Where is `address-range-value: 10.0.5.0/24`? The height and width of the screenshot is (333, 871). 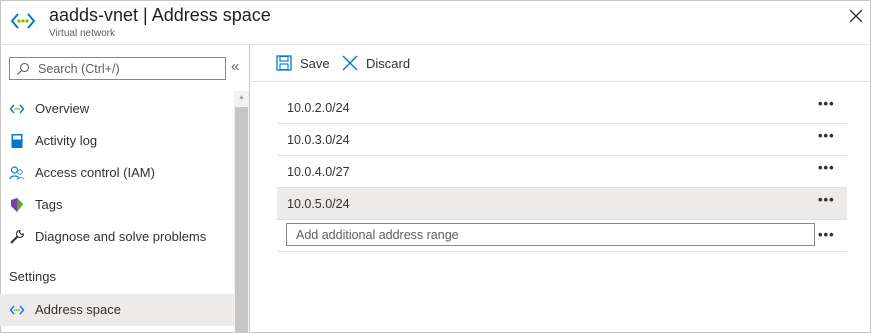
address-range-value: 10.0.5.0/24 is located at coordinates (318, 204).